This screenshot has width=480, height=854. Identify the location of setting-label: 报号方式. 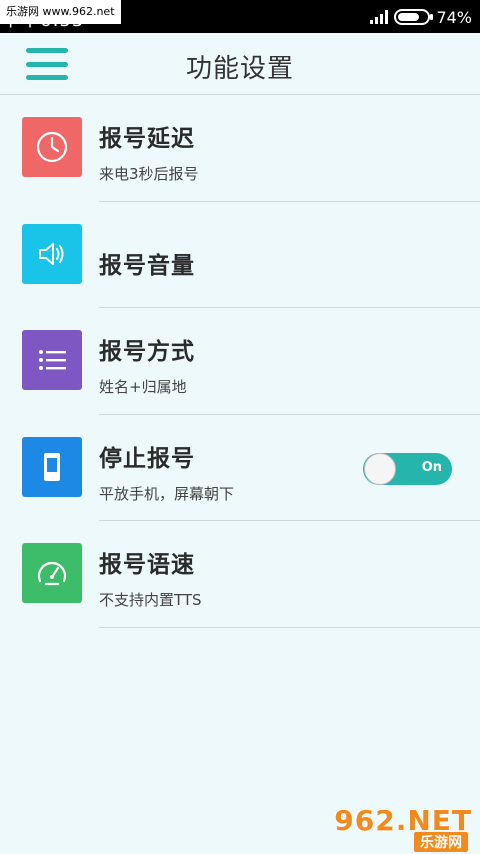
(147, 352).